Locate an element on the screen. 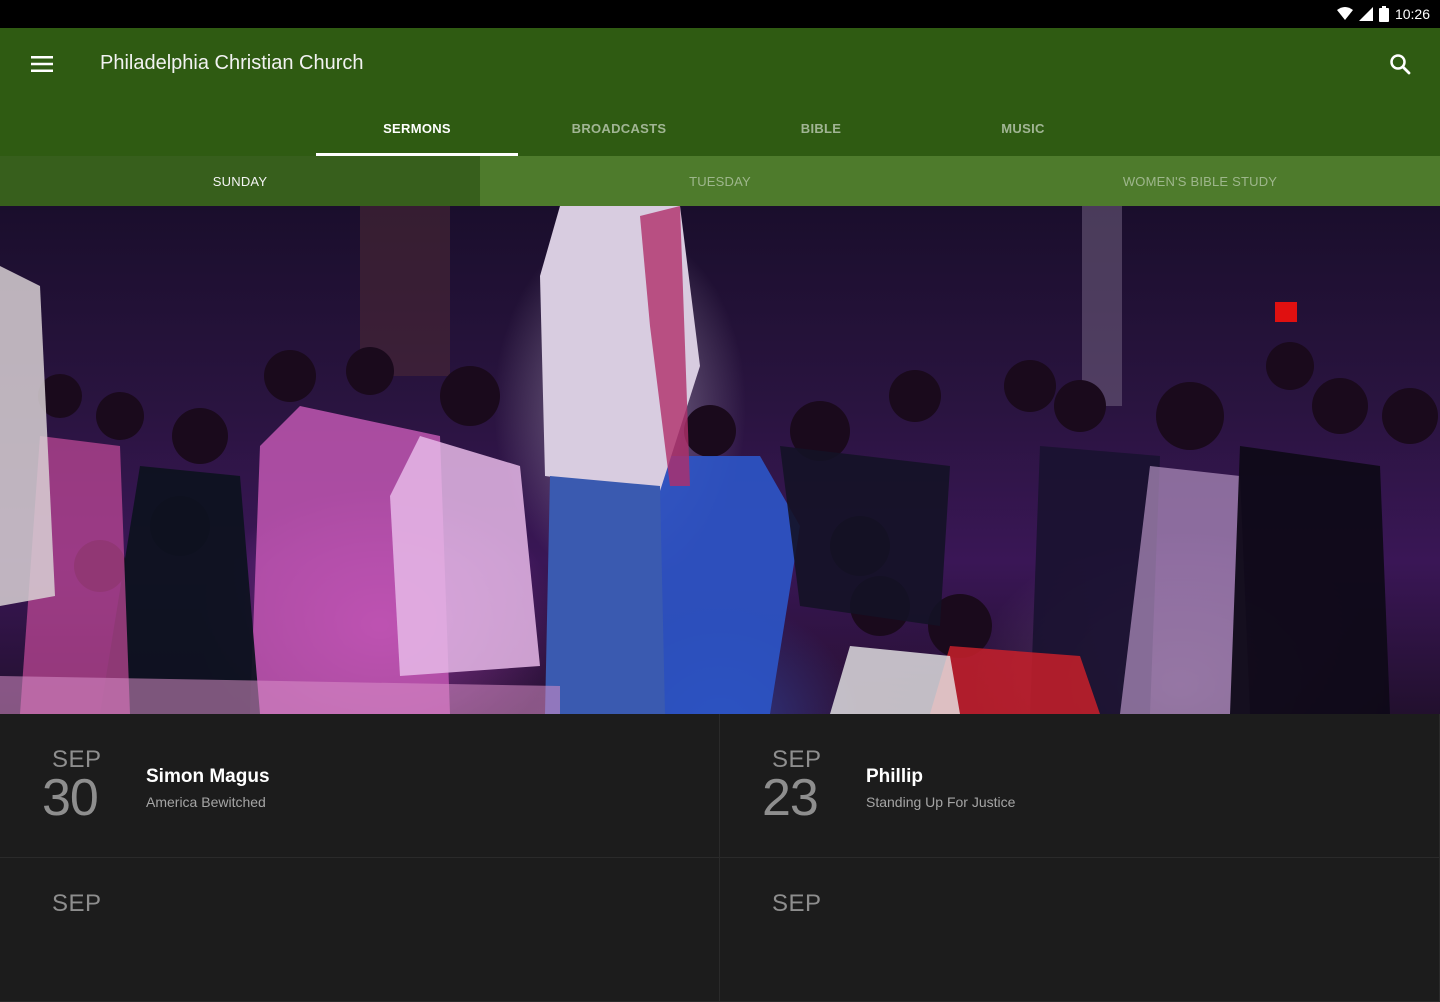 The width and height of the screenshot is (1440, 1002). cell-signal-icon is located at coordinates (1365, 14).